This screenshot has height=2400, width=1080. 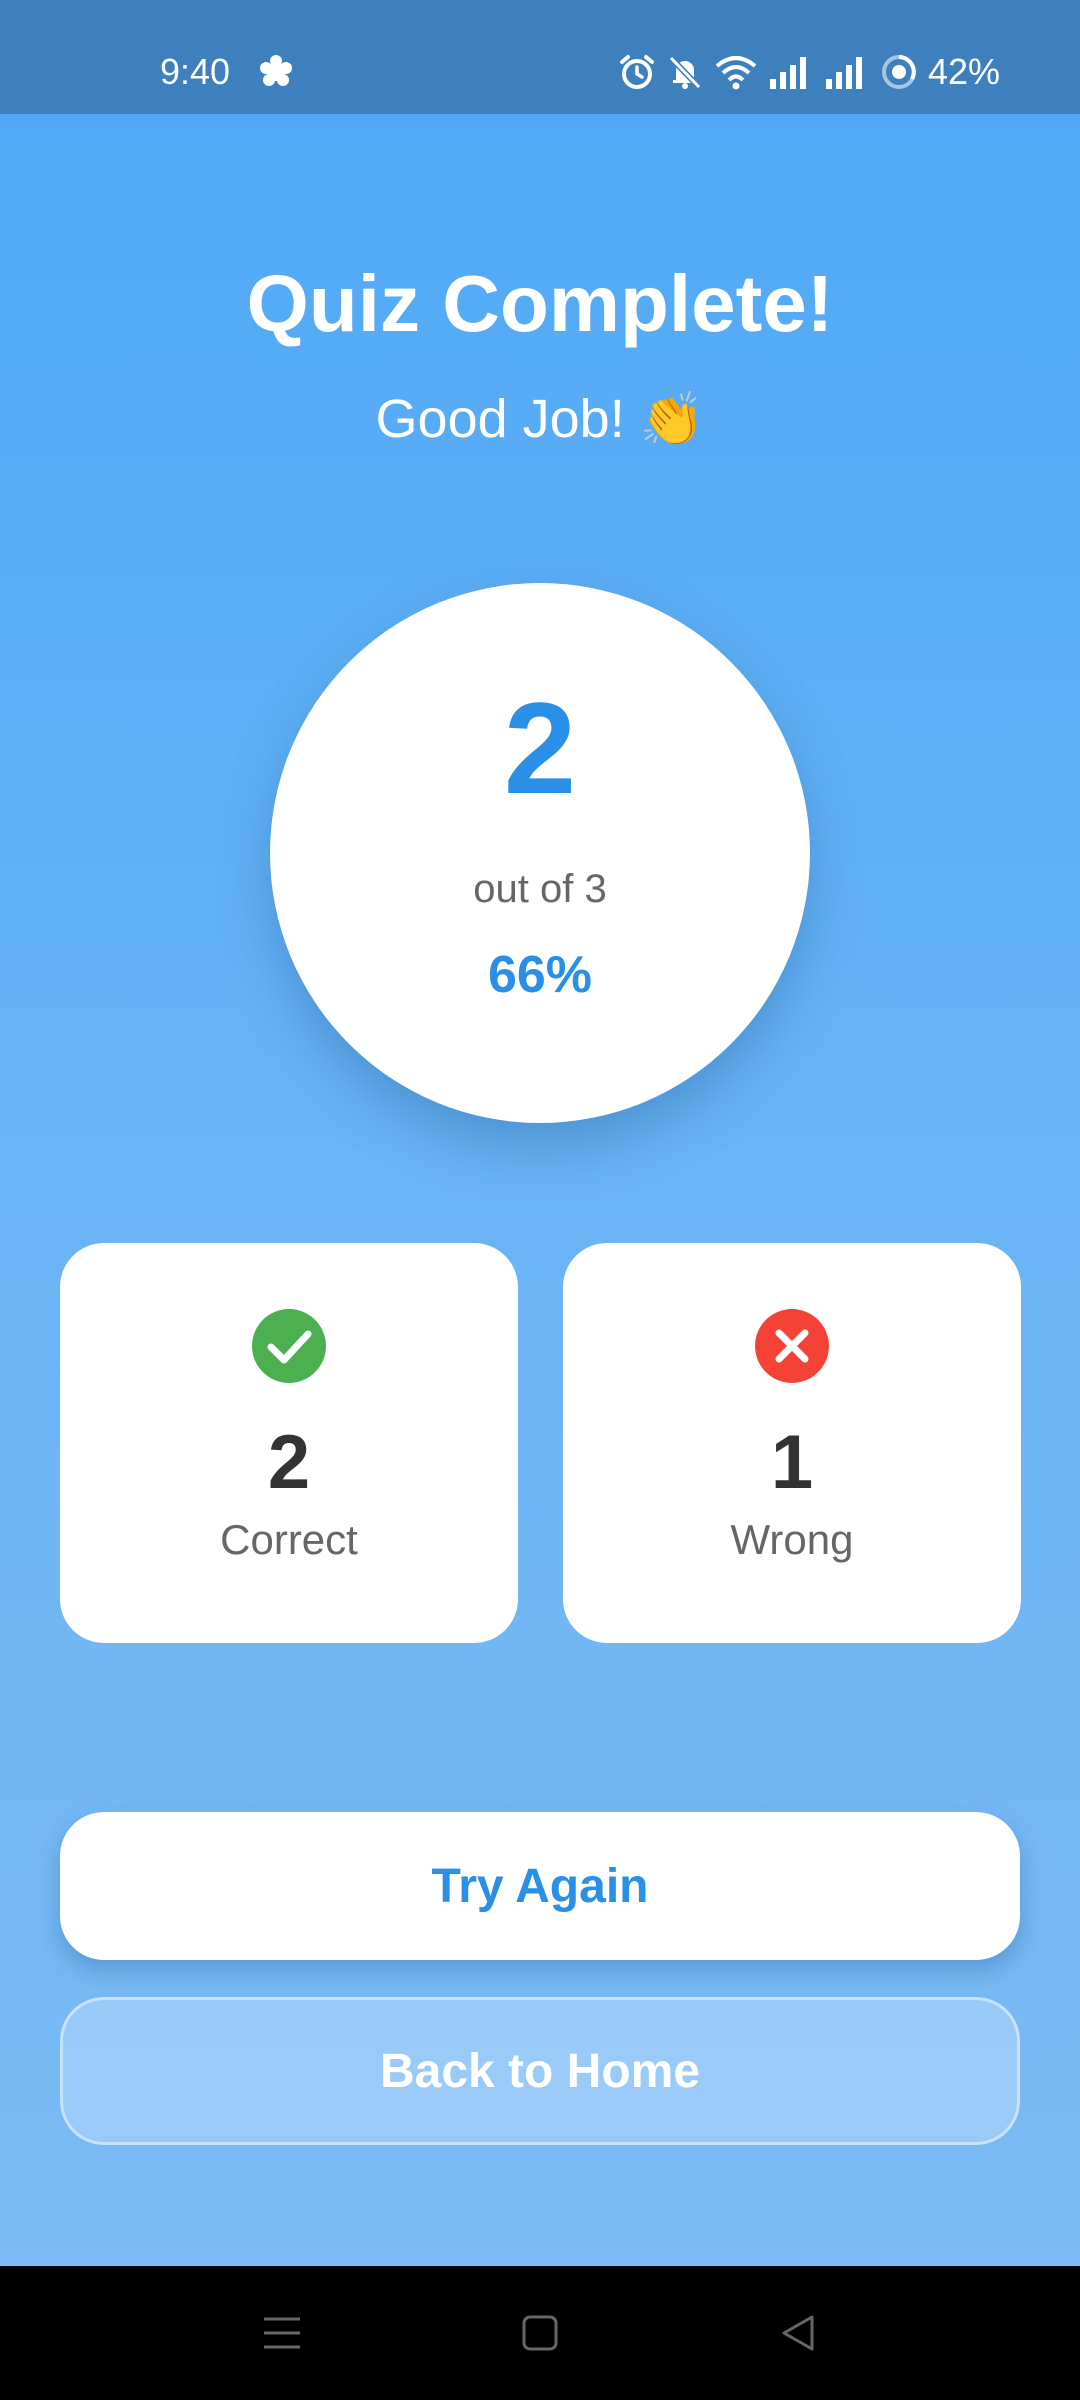 I want to click on wrong-card: 1 Wrong, so click(x=792, y=1443).